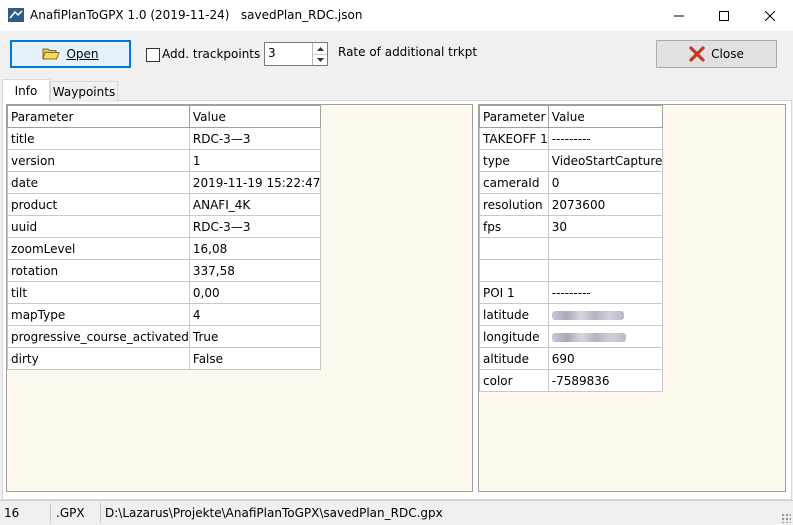 Image resolution: width=793 pixels, height=525 pixels. What do you see at coordinates (255, 204) in the screenshot?
I see `value-cell: ANAFI_4K` at bounding box center [255, 204].